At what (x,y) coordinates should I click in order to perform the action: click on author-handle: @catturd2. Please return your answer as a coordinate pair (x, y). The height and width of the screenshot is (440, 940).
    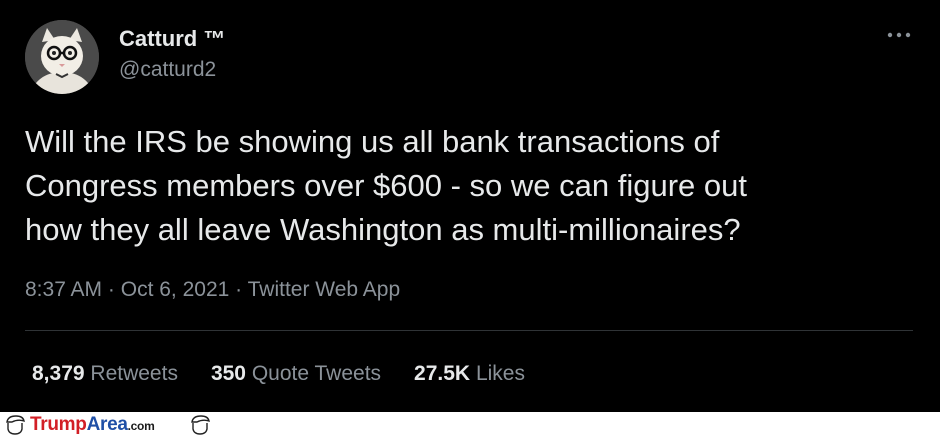
    Looking at the image, I should click on (167, 70).